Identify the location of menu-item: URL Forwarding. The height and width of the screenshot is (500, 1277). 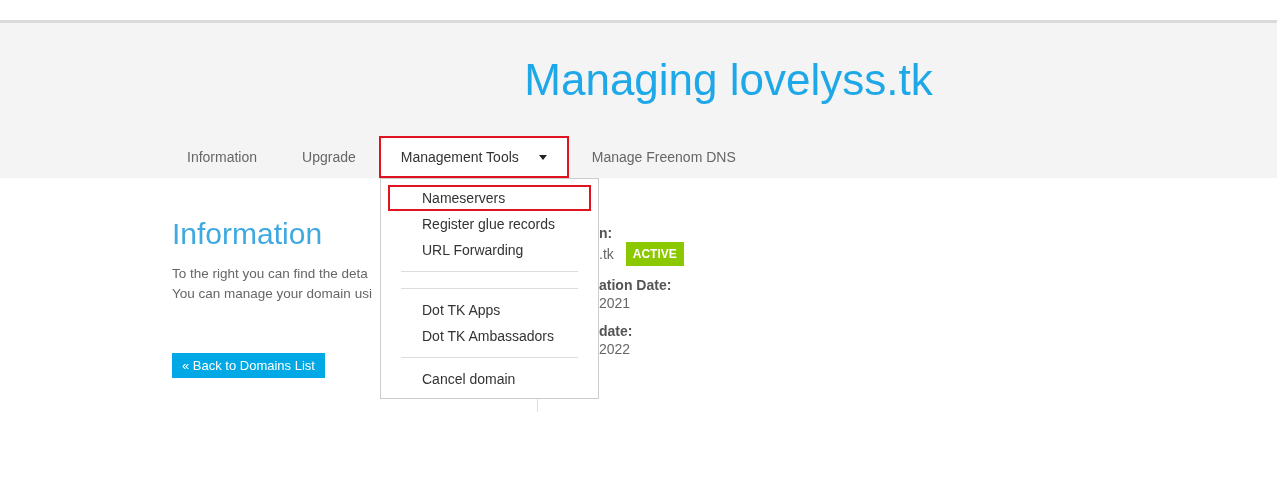
(489, 250).